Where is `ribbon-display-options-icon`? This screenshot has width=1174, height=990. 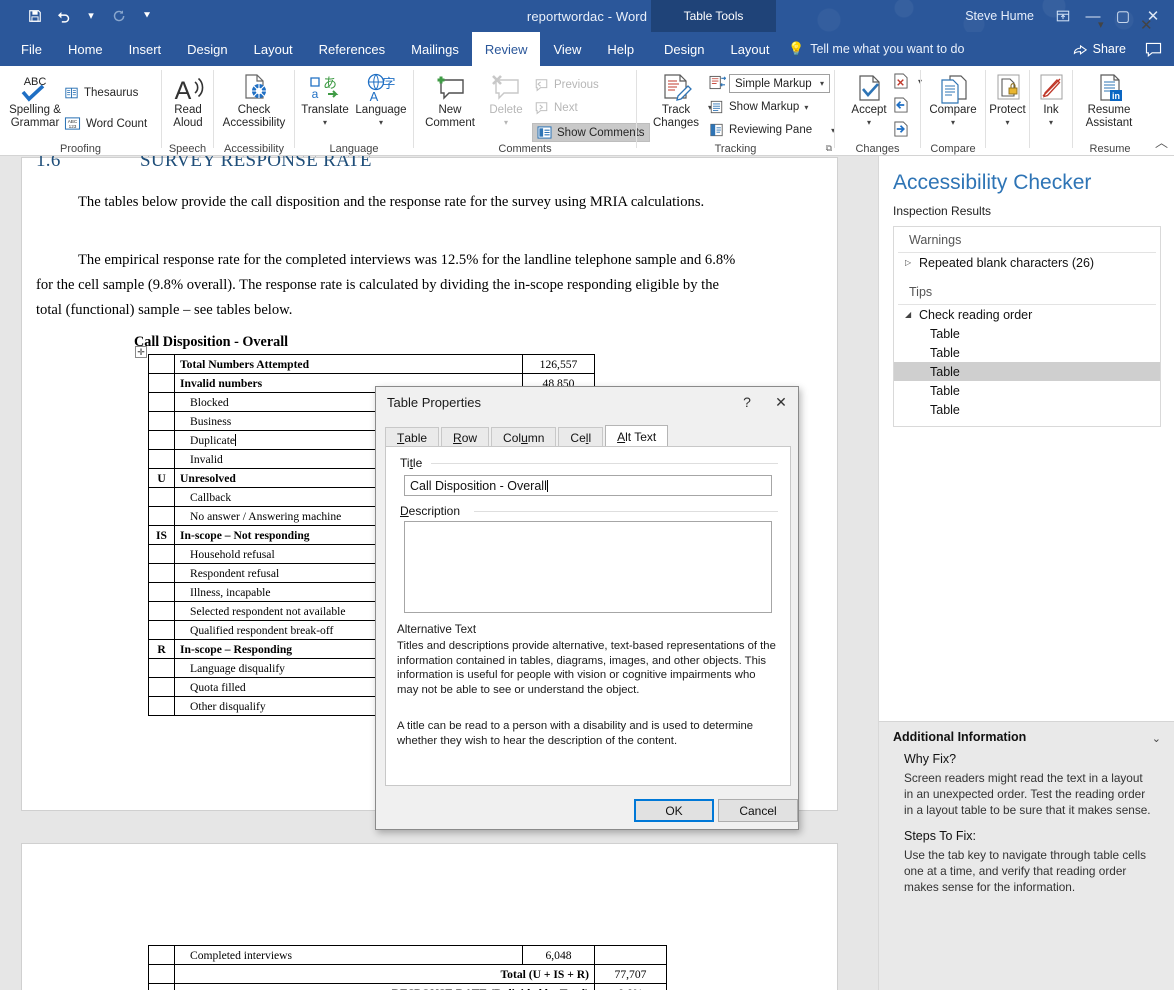 ribbon-display-options-icon is located at coordinates (1063, 16).